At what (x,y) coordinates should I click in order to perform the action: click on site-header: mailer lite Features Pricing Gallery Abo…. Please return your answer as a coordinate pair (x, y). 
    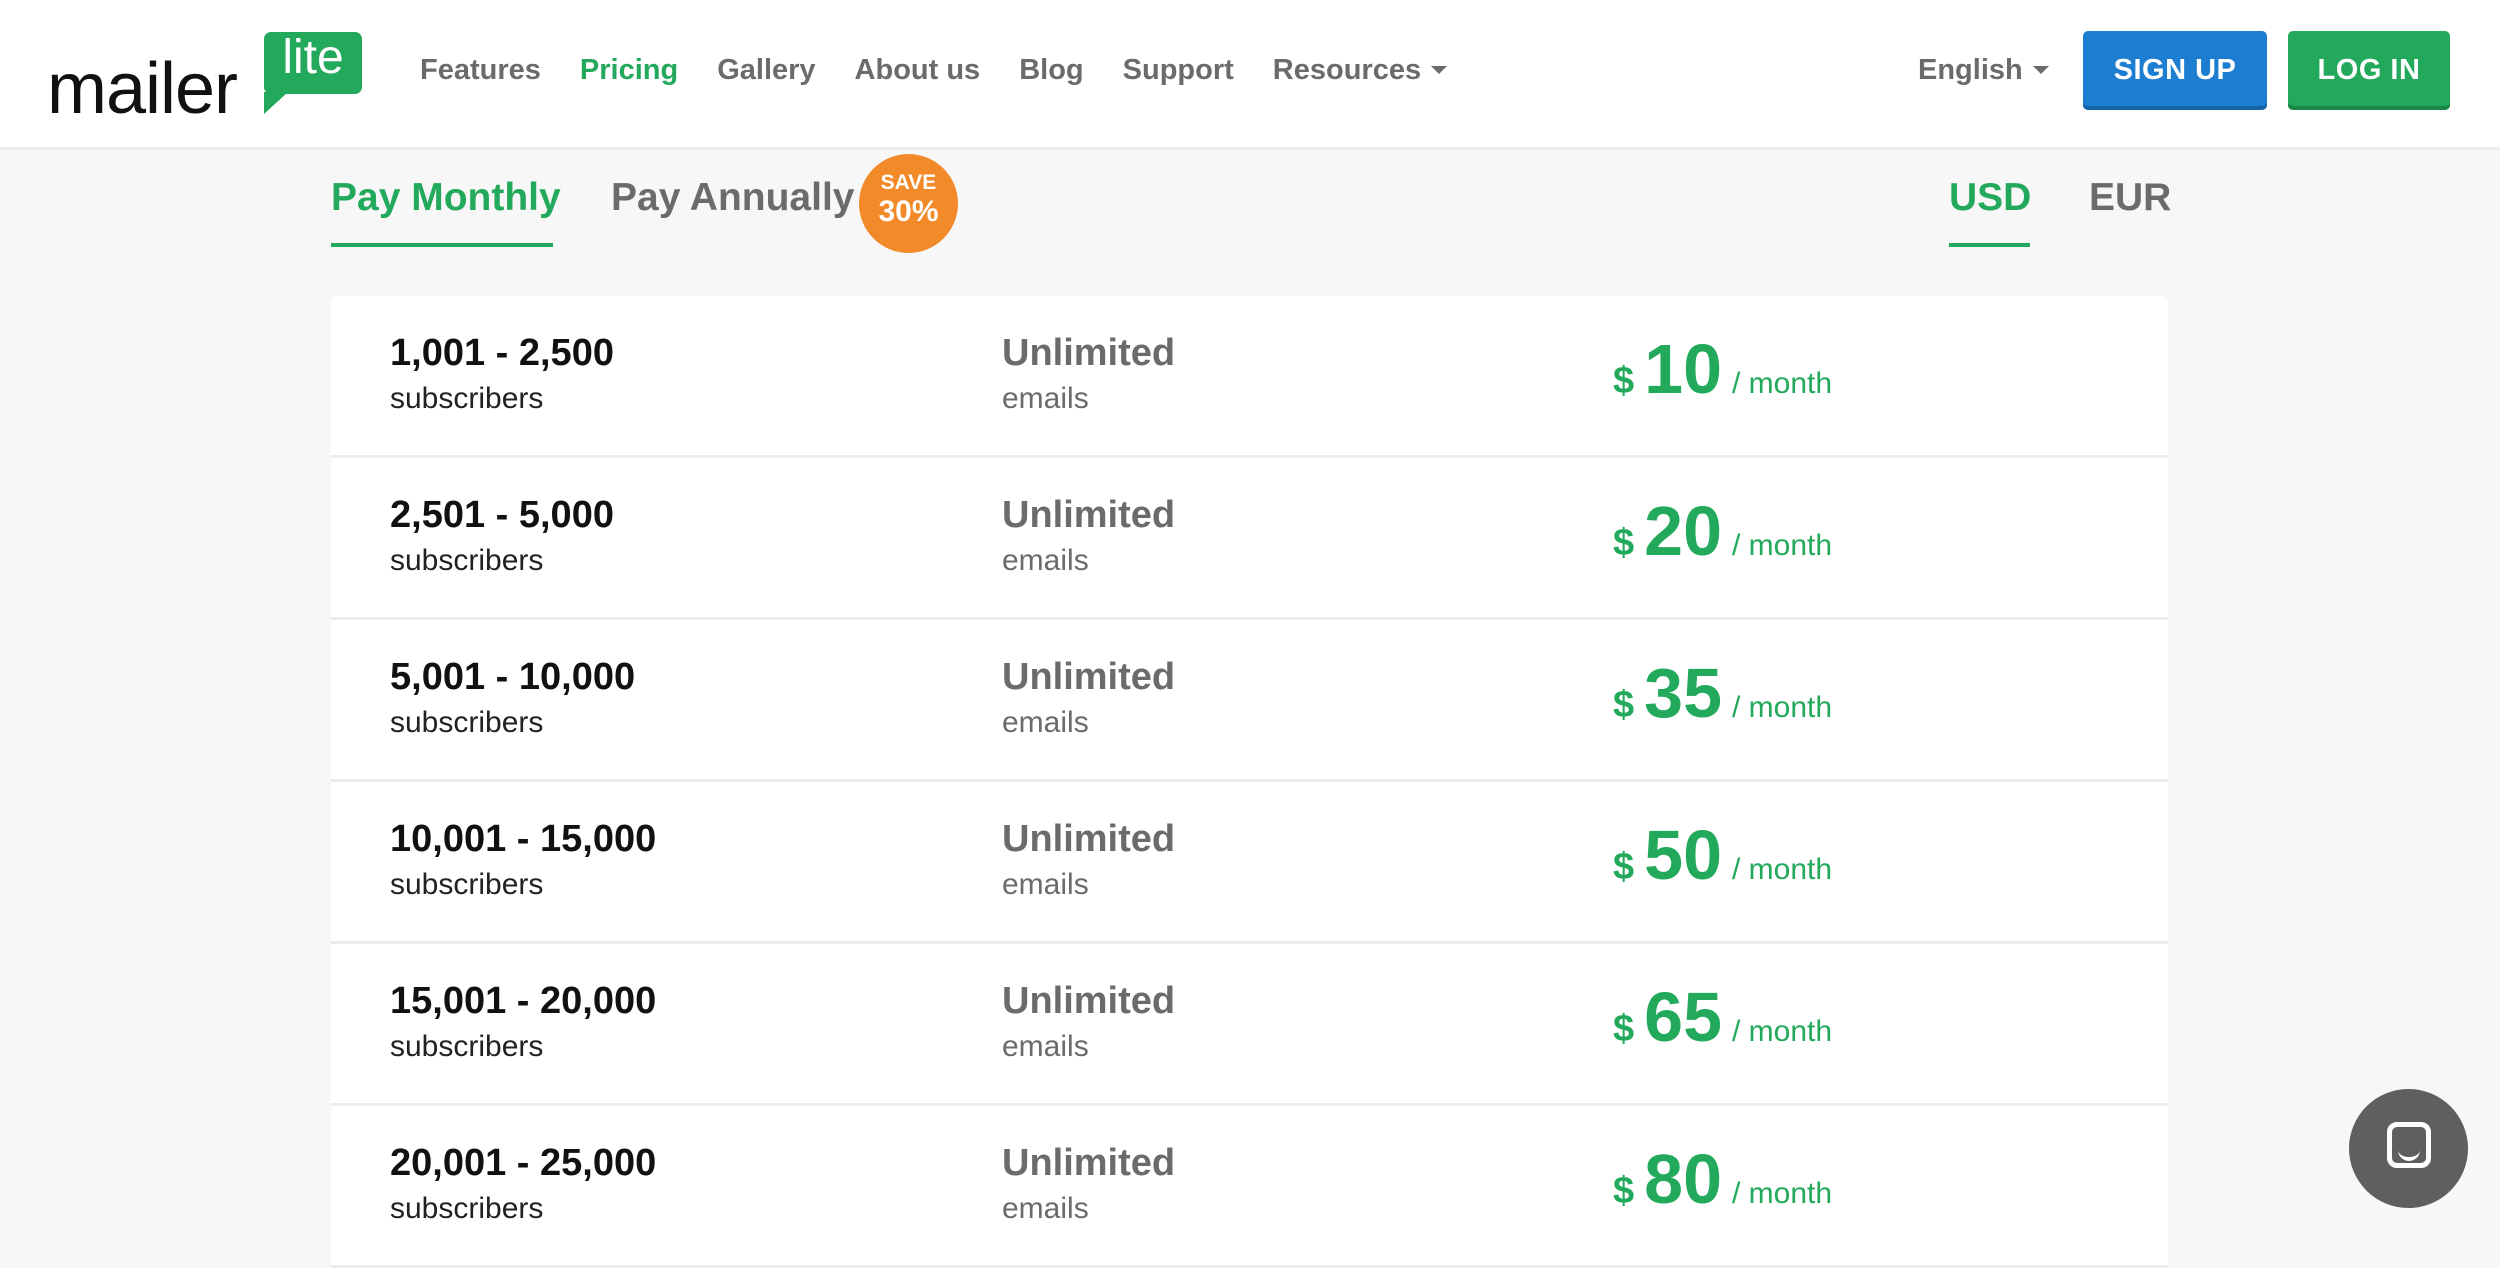
    Looking at the image, I should click on (1250, 75).